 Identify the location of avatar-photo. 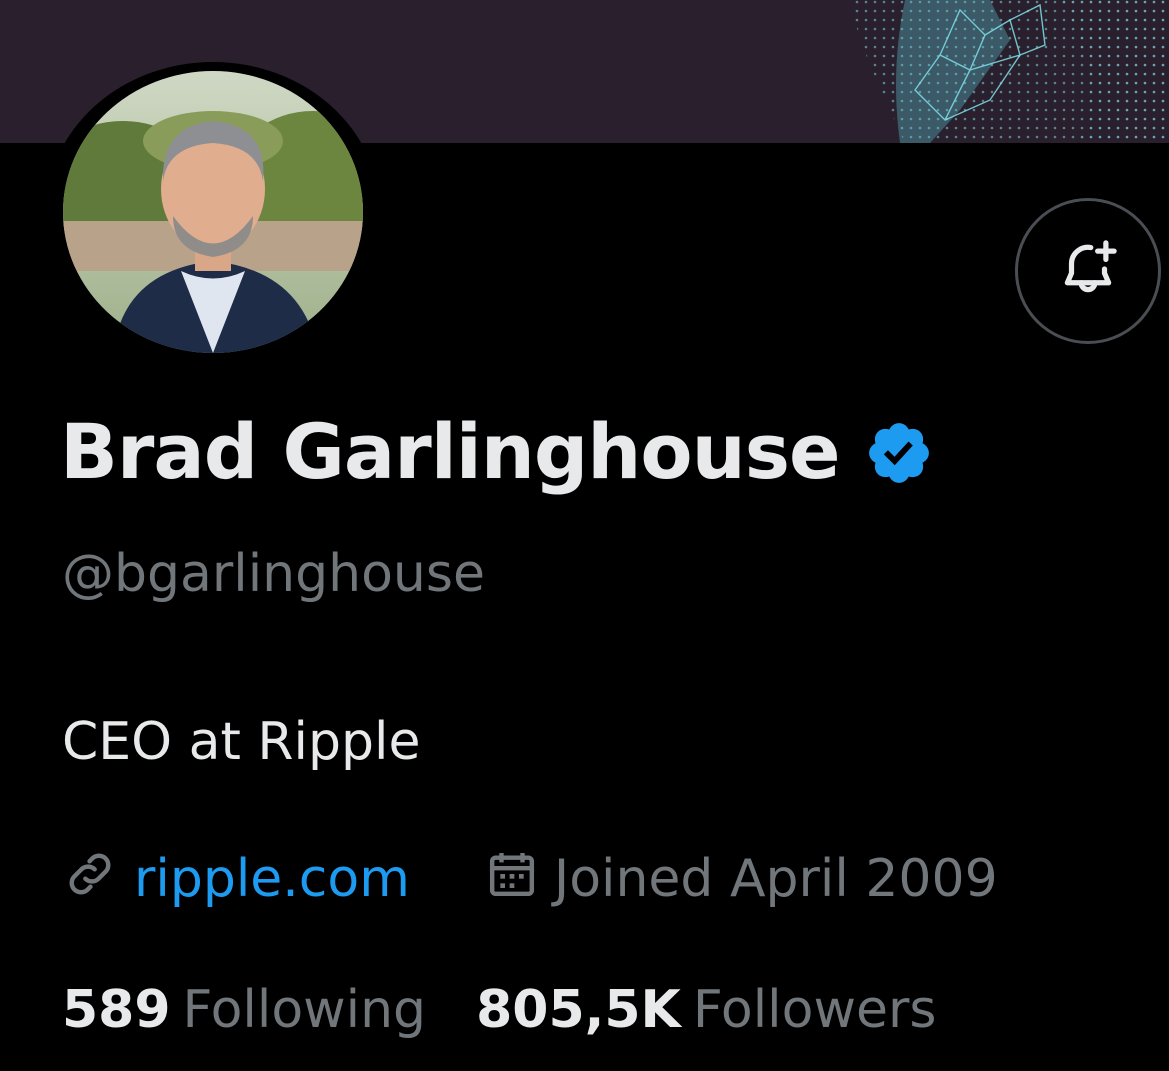
(213, 212).